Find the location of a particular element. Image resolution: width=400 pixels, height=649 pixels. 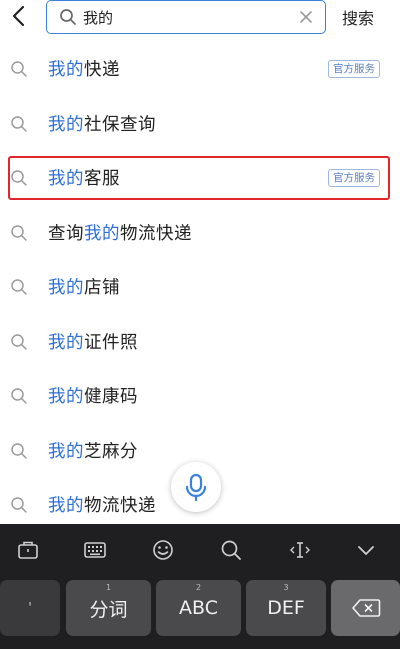

key-def: 3 DEF is located at coordinates (286, 608).